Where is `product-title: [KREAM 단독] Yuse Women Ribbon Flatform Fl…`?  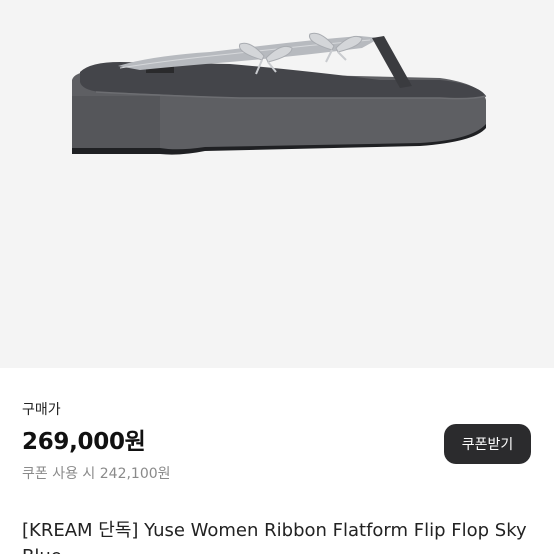 product-title: [KREAM 단독] Yuse Women Ribbon Flatform Fl… is located at coordinates (274, 537).